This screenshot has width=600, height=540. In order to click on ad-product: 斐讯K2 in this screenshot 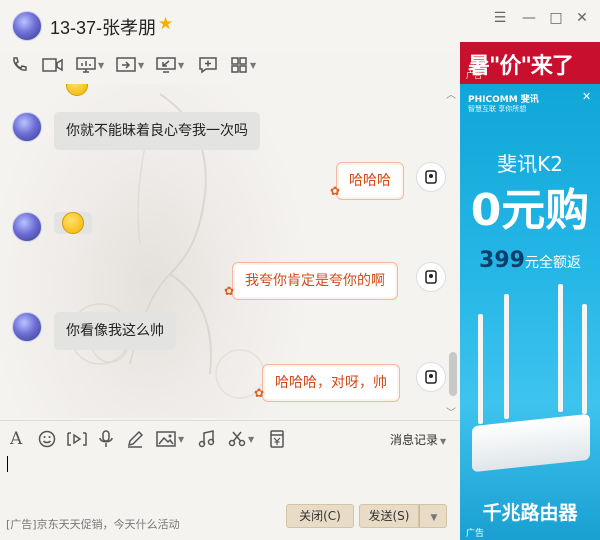, I will do `click(530, 164)`.